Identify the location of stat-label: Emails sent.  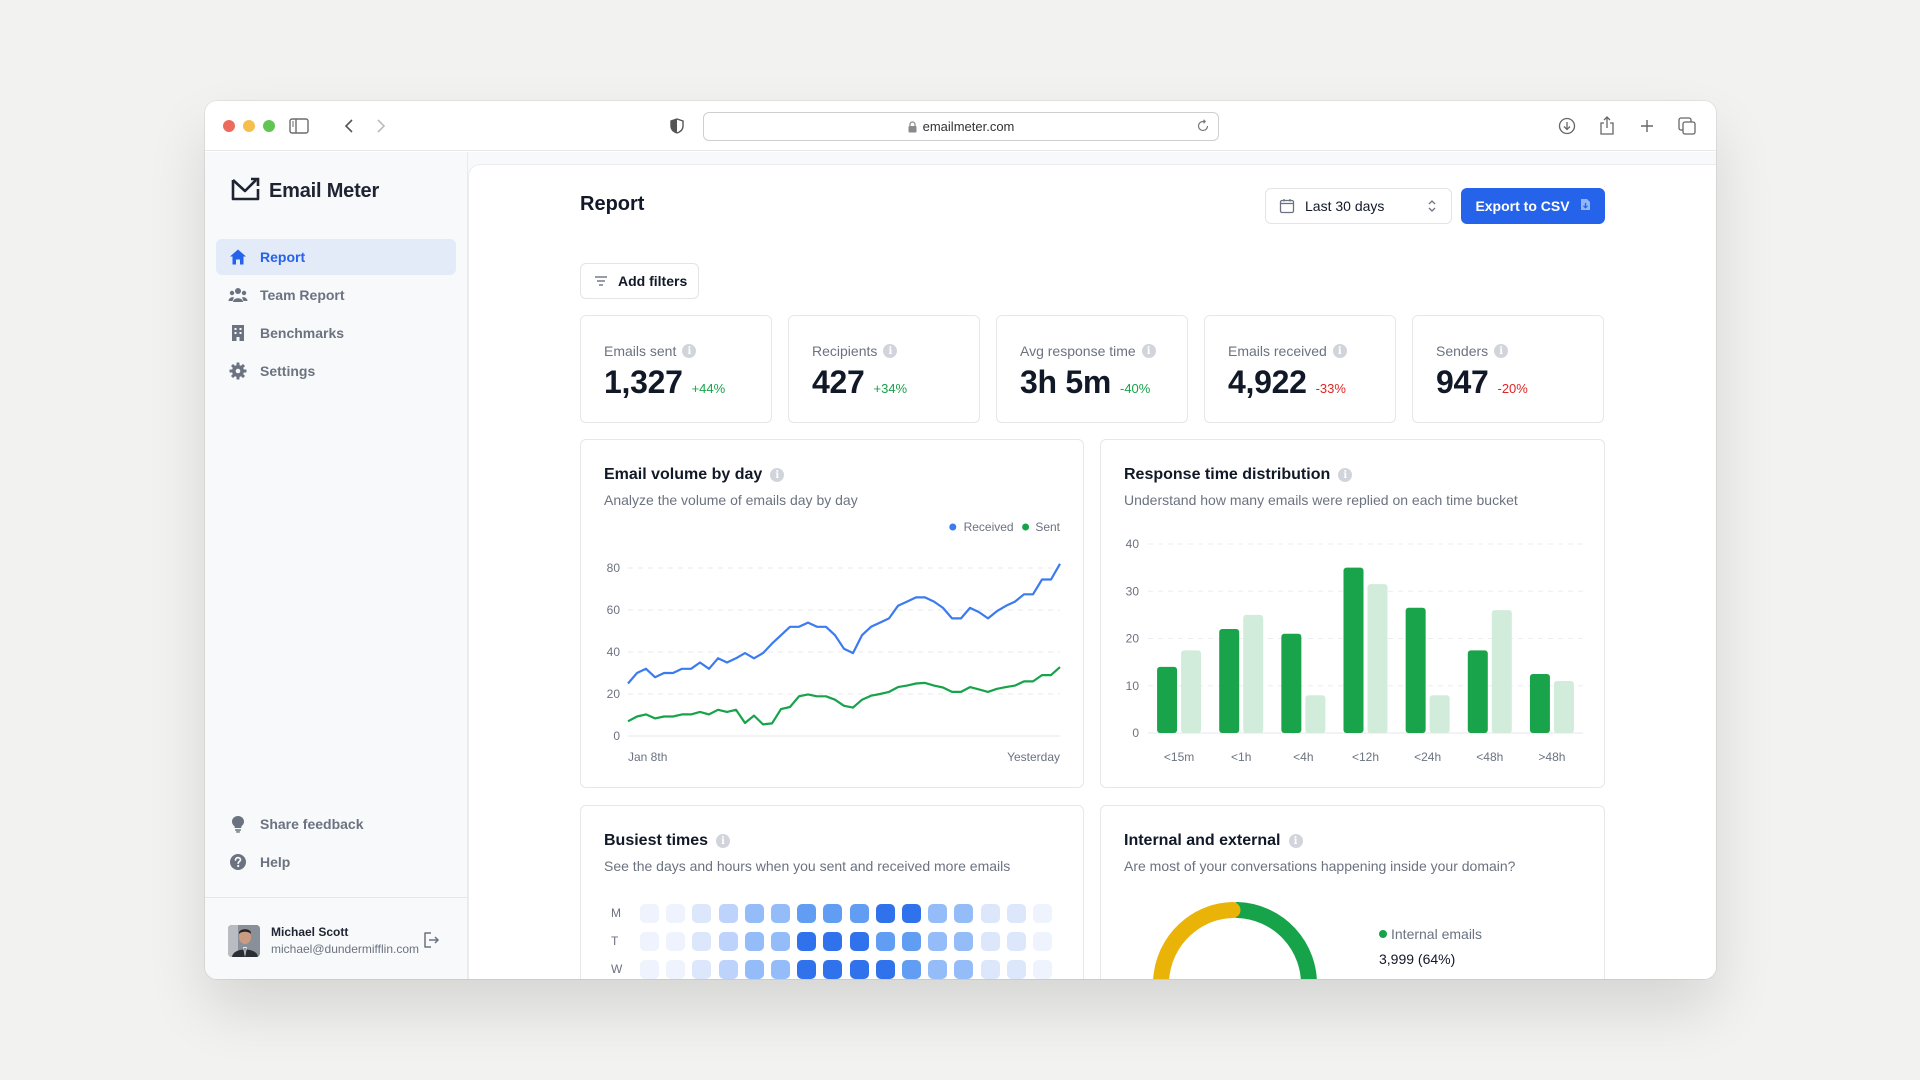
(640, 351).